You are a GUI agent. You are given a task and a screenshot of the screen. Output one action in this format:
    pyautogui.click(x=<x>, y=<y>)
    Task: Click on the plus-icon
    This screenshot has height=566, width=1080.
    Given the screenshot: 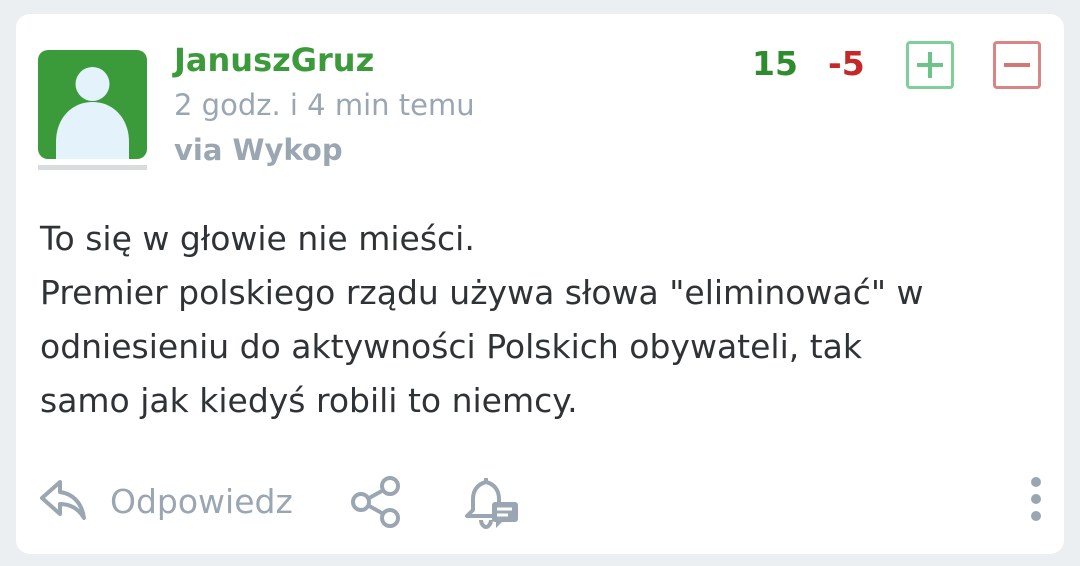 What is the action you would take?
    pyautogui.click(x=930, y=65)
    